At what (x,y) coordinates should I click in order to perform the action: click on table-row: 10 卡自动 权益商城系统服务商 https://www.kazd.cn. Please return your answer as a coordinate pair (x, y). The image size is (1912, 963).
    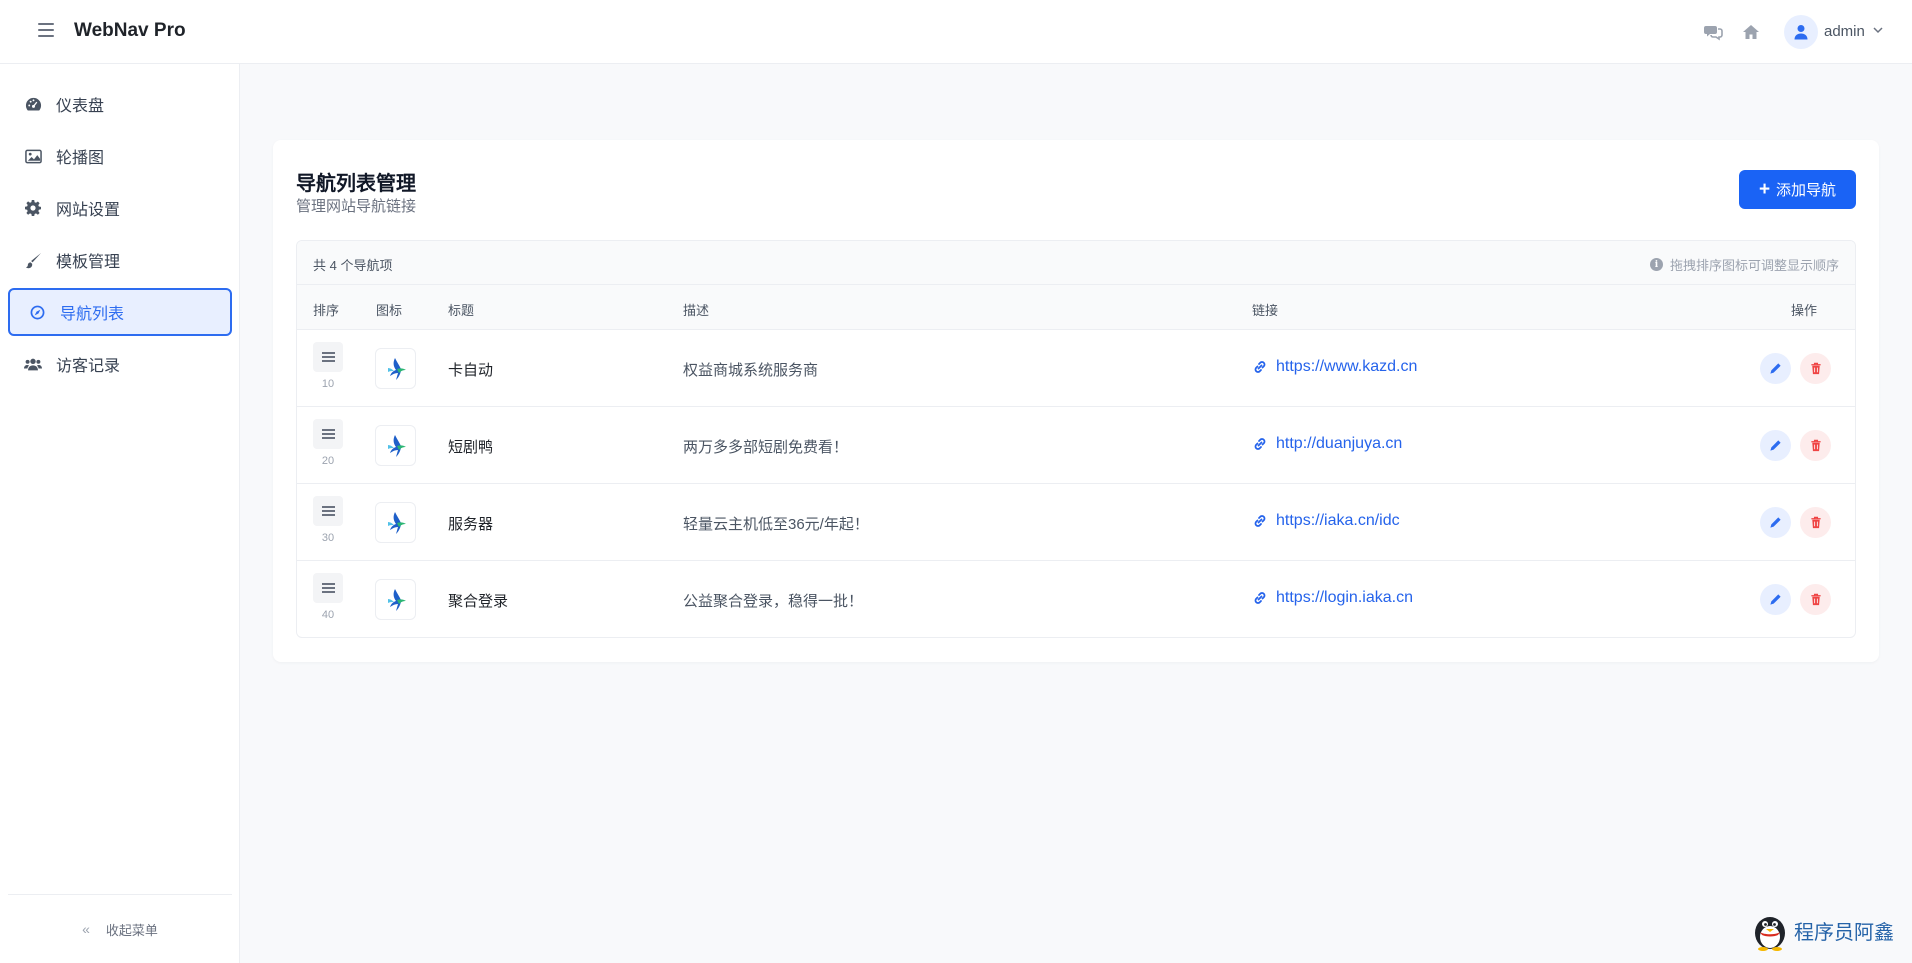
    Looking at the image, I should click on (1076, 368).